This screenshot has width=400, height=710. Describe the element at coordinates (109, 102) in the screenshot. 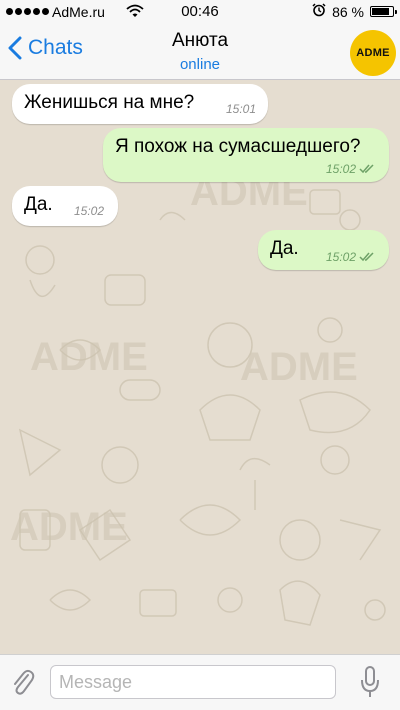

I see `message-text: Женишься на мне?` at that location.